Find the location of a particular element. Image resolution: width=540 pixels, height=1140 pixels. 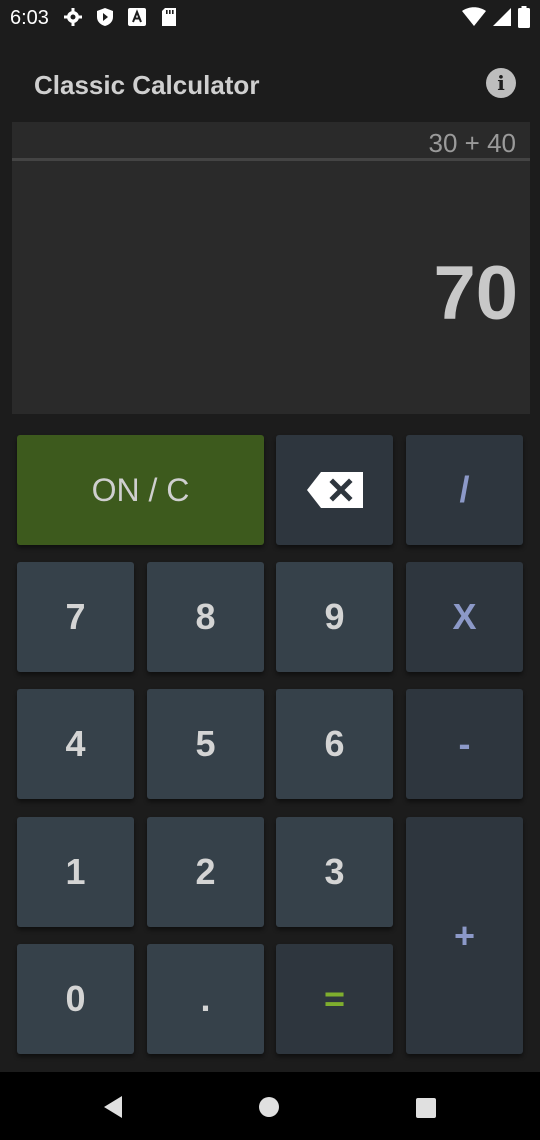

navigation-bar is located at coordinates (270, 1106).